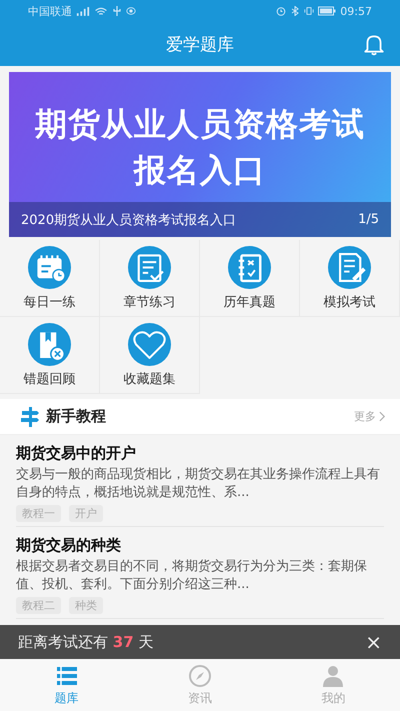 The image size is (400, 711). I want to click on article-item: 期货交易中的开户 交易与一般的商品现货相比，期货交易在其业务操作流程上具有自身的特点，概括地说就是规范性、系... 教程一 开户, so click(200, 481).